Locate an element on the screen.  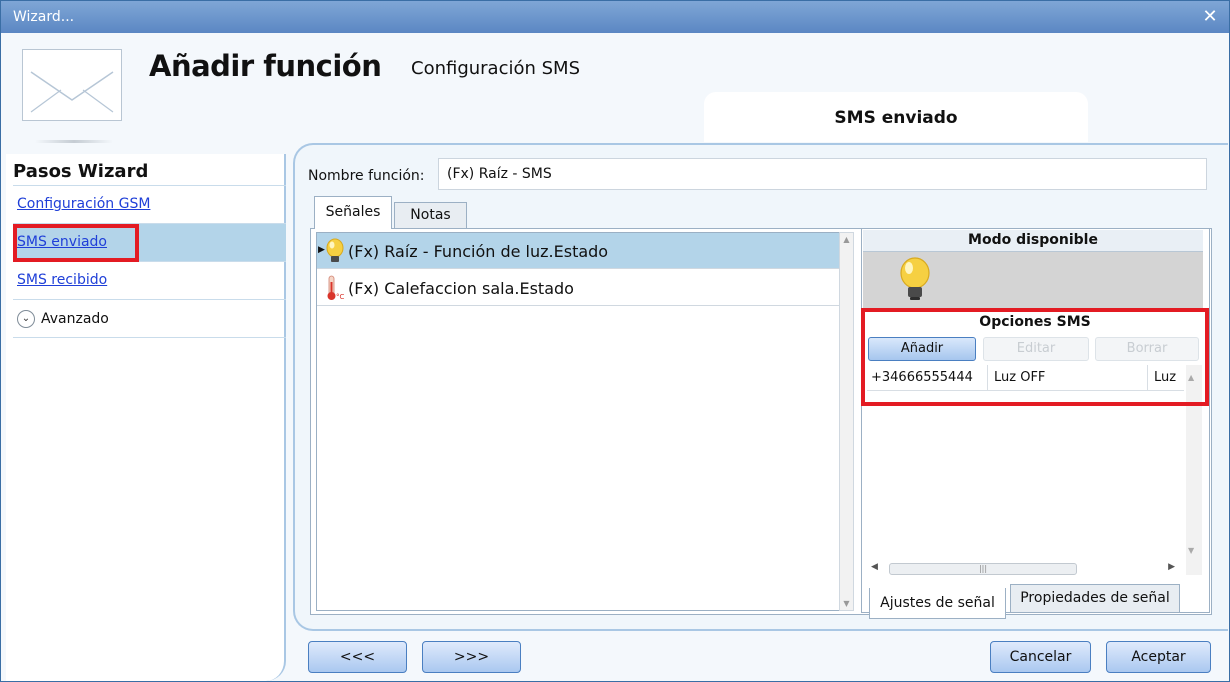
chevron-down-icon: ⌄ is located at coordinates (26, 318).